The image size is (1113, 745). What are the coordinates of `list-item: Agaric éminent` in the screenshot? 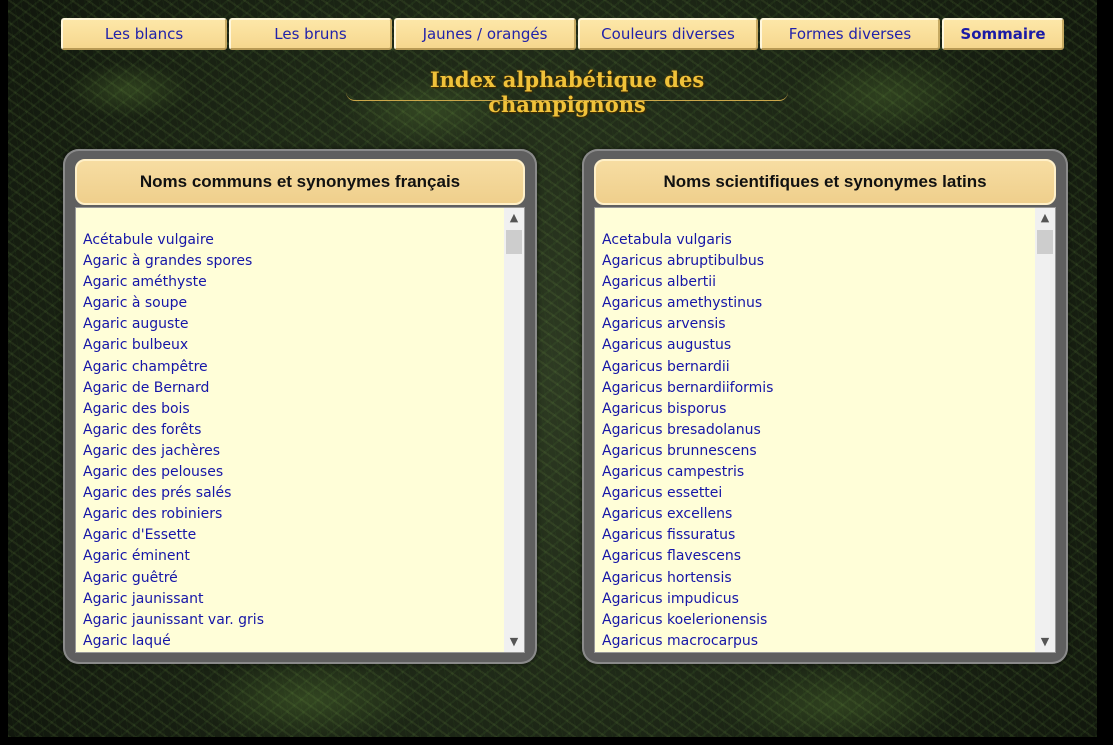 It's located at (291, 556).